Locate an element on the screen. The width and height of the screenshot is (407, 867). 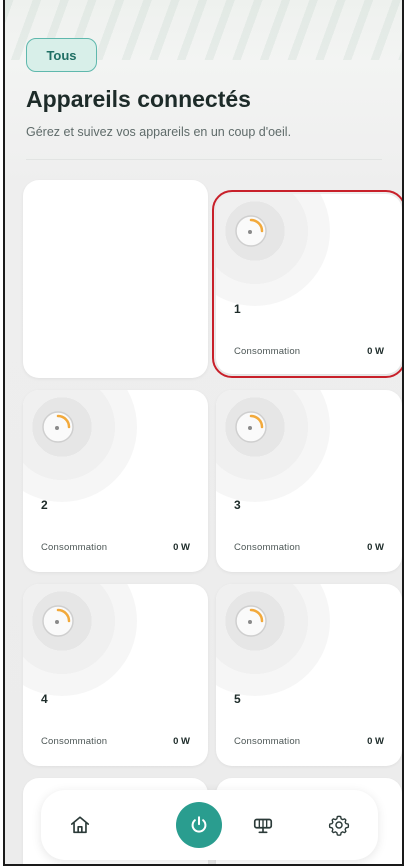
nav-home is located at coordinates (80, 825).